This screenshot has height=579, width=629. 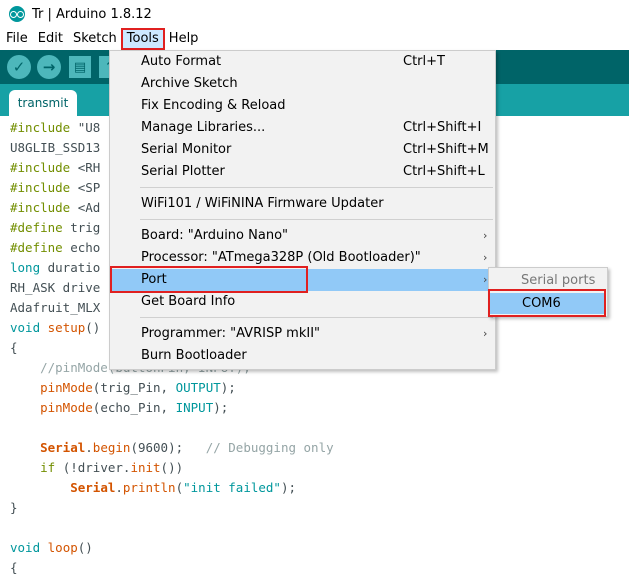 I want to click on menu-item-serial-plotter: Serial Plotter Ctrl+Shift+L, so click(x=302, y=172).